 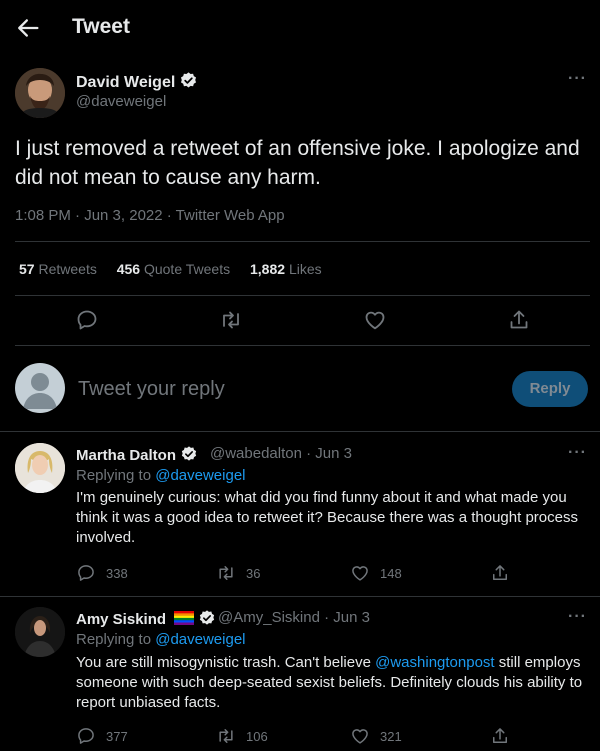 I want to click on reply-handle-date: @Amy_Siskind · Jun 3, so click(x=294, y=617).